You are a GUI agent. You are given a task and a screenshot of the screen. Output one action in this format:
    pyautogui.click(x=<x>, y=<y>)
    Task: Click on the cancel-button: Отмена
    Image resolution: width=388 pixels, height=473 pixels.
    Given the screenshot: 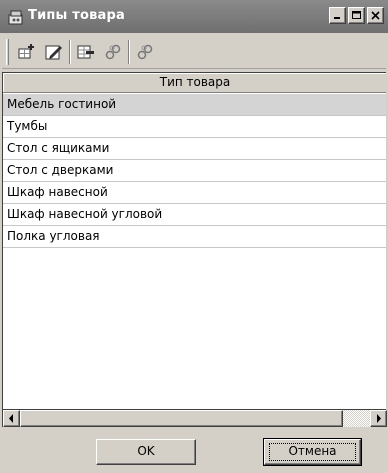 What is the action you would take?
    pyautogui.click(x=312, y=452)
    